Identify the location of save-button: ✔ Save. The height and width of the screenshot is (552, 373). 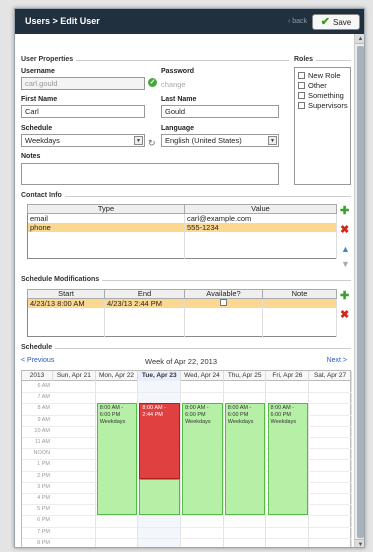
(336, 22).